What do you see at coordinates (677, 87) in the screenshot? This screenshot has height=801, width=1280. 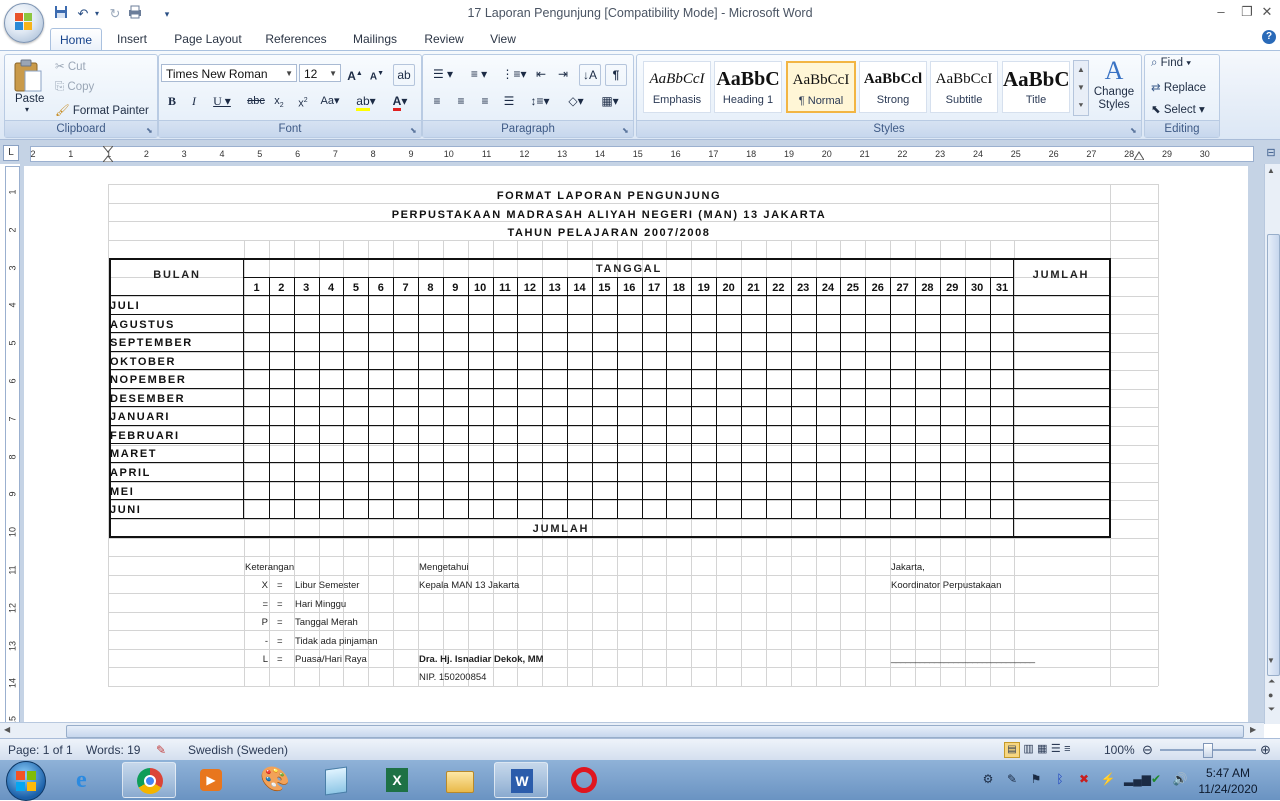 I see `style-emphasis: AaBbCcI Emphasis` at bounding box center [677, 87].